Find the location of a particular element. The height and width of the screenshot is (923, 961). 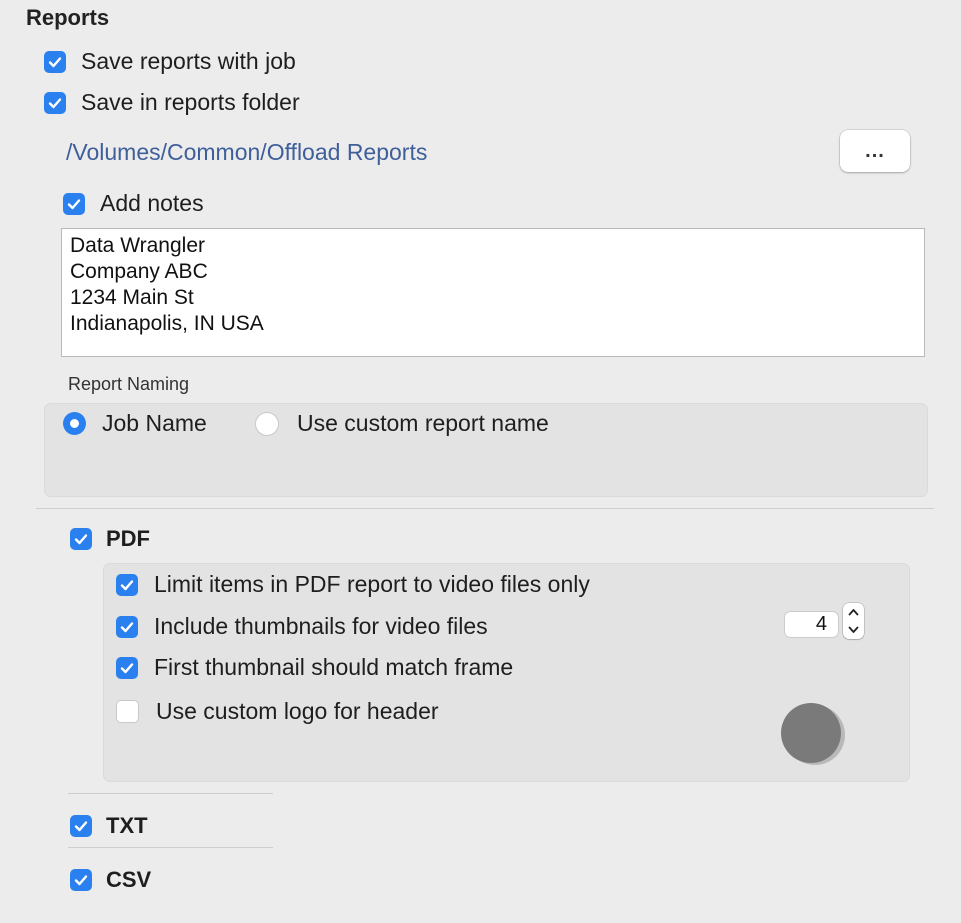

limit-video-checkbox is located at coordinates (127, 584).